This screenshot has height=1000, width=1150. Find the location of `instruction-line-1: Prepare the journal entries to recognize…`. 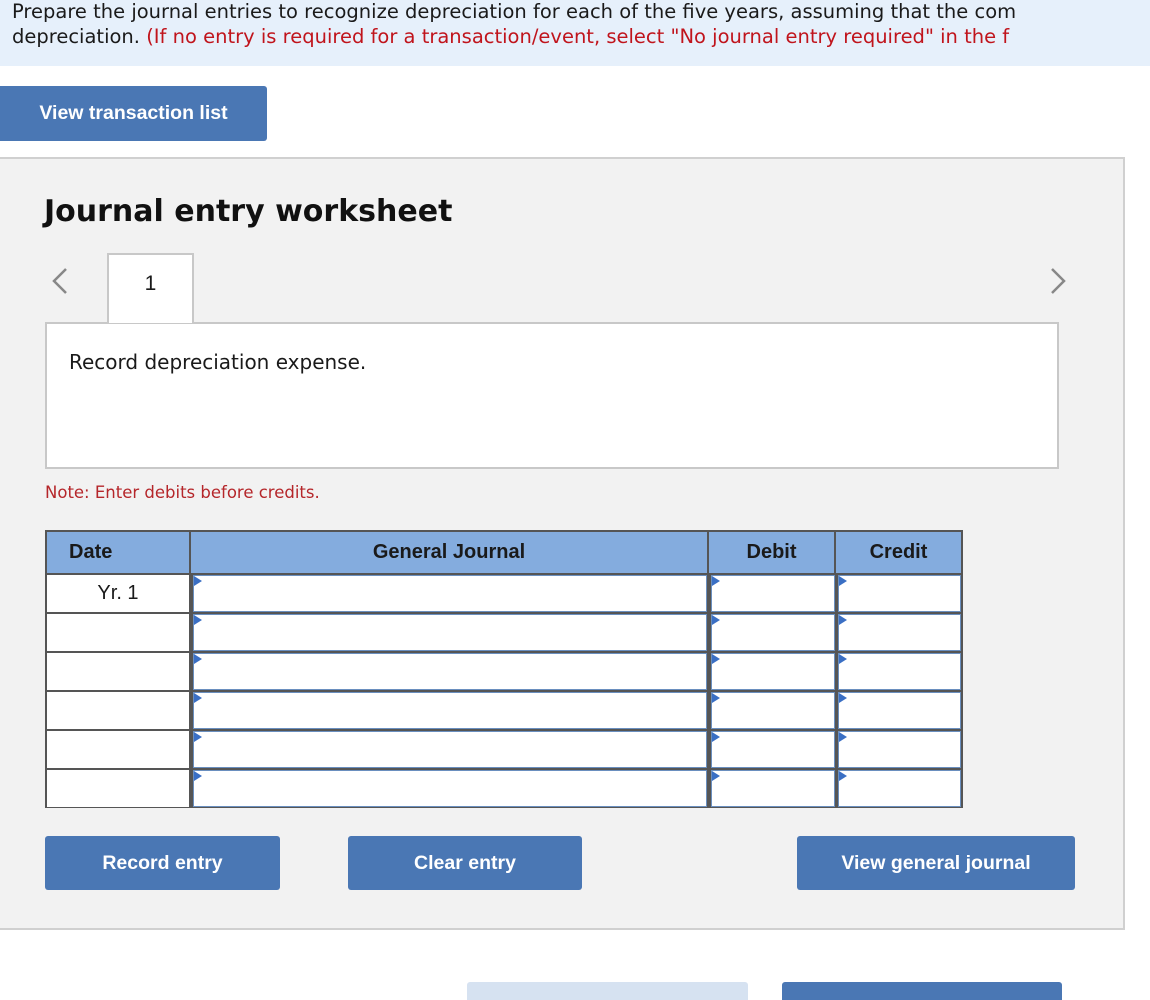

instruction-line-1: Prepare the journal entries to recognize… is located at coordinates (514, 11).